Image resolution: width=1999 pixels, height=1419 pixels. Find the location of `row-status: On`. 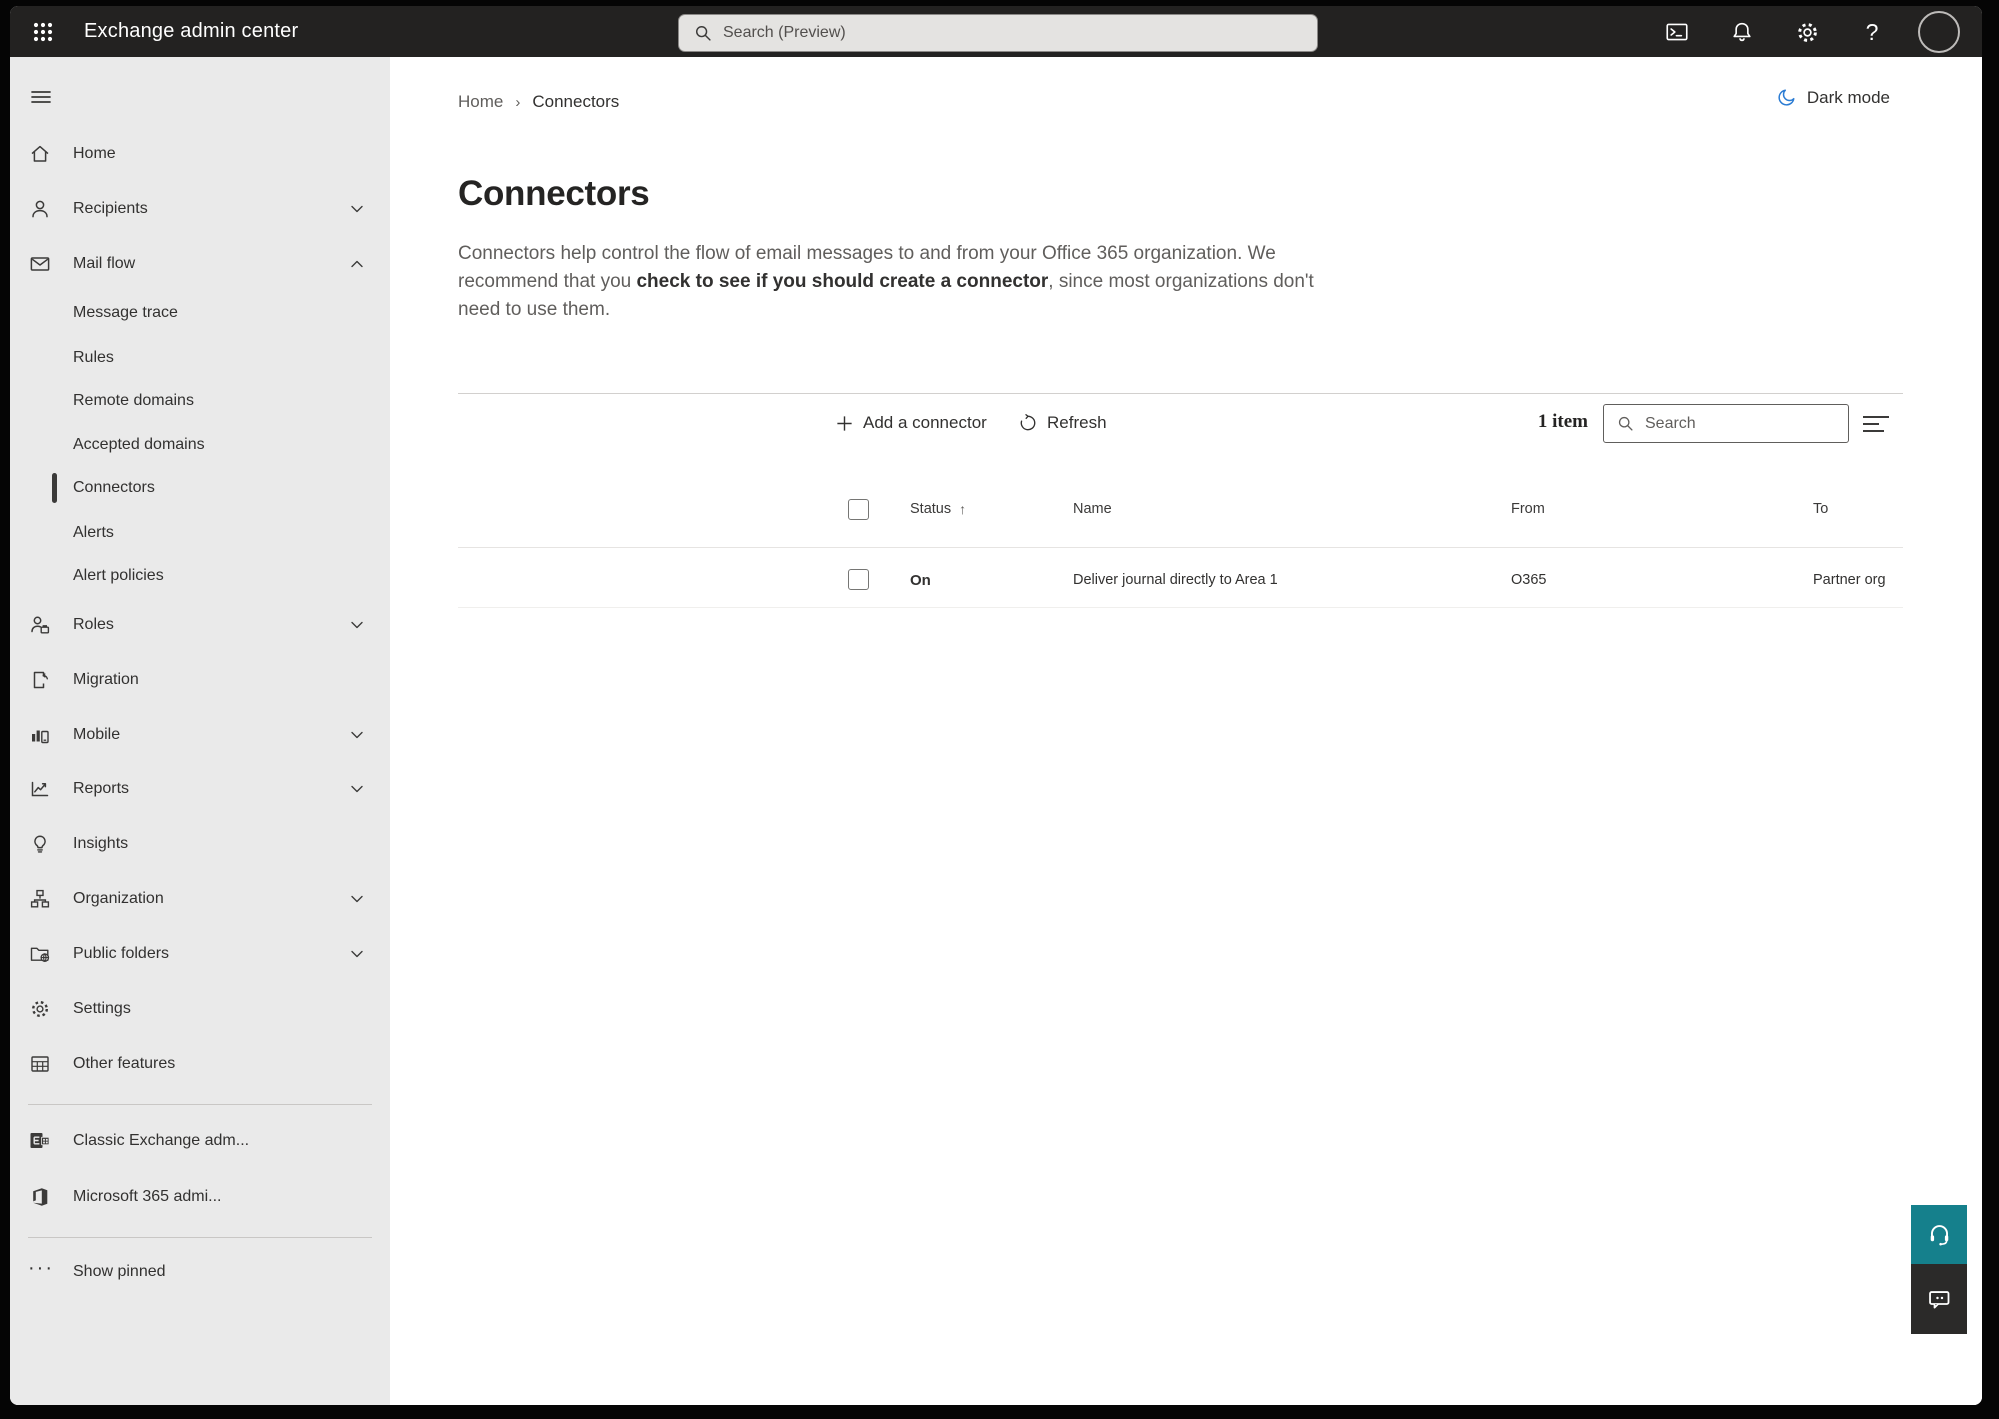

row-status: On is located at coordinates (920, 580).